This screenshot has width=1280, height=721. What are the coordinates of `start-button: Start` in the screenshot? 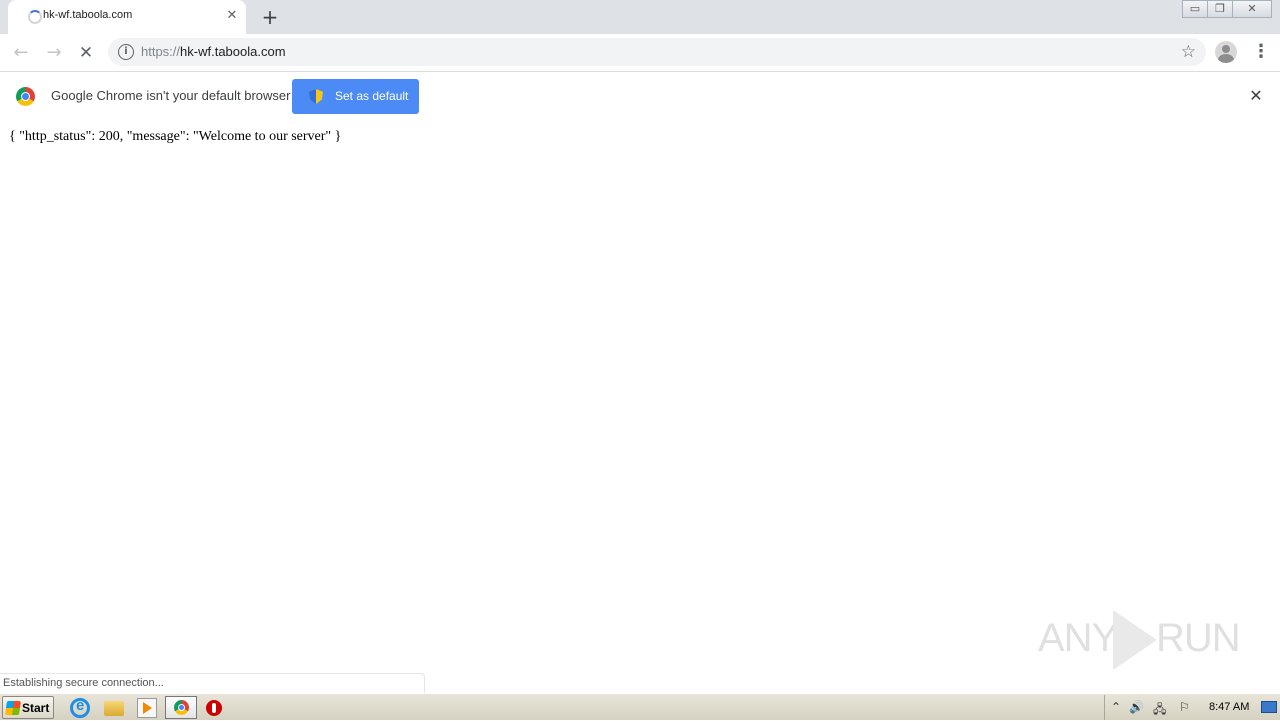 It's located at (28, 707).